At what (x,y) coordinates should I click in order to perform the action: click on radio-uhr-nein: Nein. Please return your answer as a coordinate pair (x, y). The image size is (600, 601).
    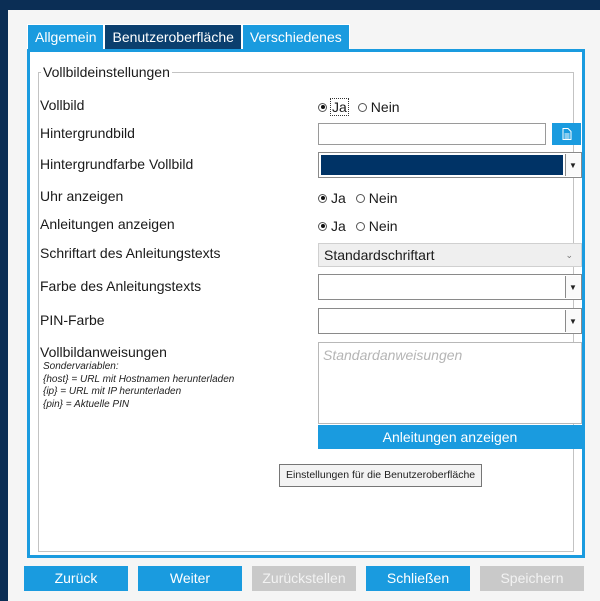
    Looking at the image, I should click on (376, 198).